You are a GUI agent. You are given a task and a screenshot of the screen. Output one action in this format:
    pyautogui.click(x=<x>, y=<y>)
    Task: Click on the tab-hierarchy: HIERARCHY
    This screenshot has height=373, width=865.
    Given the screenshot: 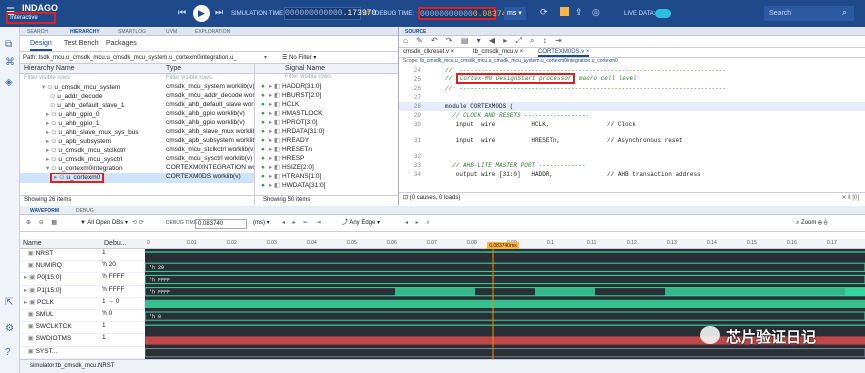 What is the action you would take?
    pyautogui.click(x=85, y=32)
    